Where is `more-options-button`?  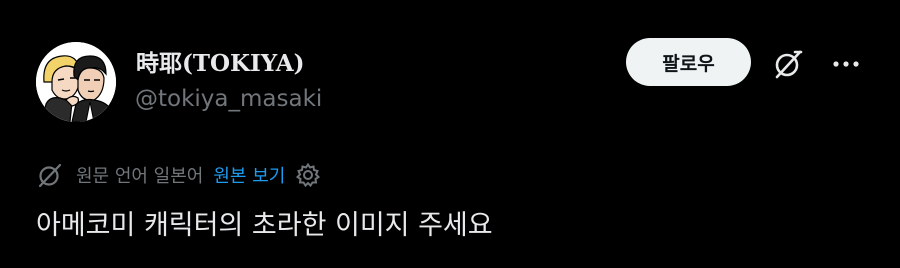
more-options-button is located at coordinates (846, 64).